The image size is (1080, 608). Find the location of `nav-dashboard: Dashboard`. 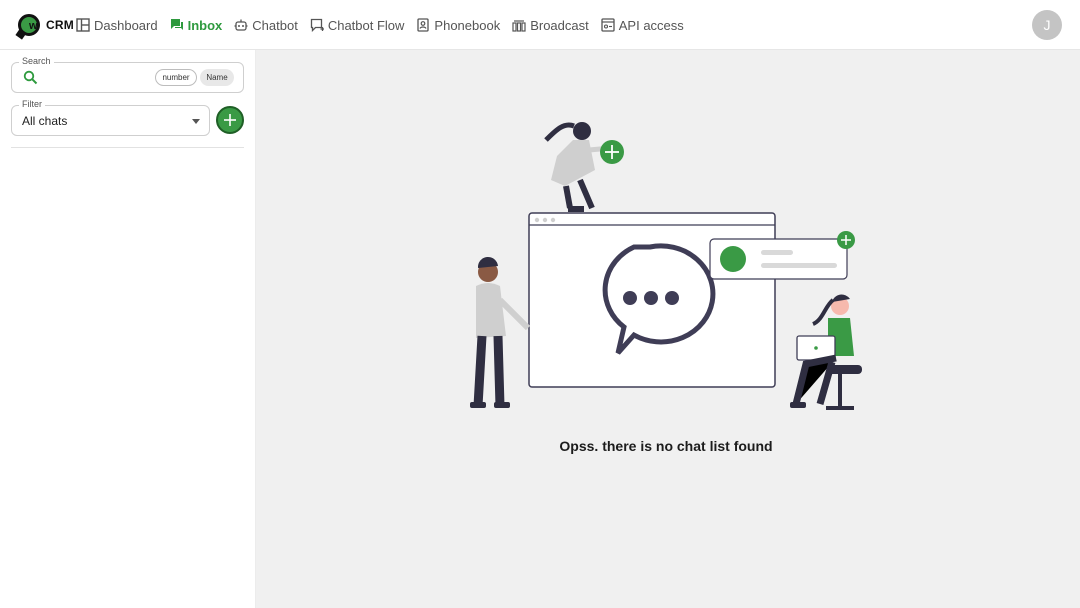

nav-dashboard: Dashboard is located at coordinates (117, 25).